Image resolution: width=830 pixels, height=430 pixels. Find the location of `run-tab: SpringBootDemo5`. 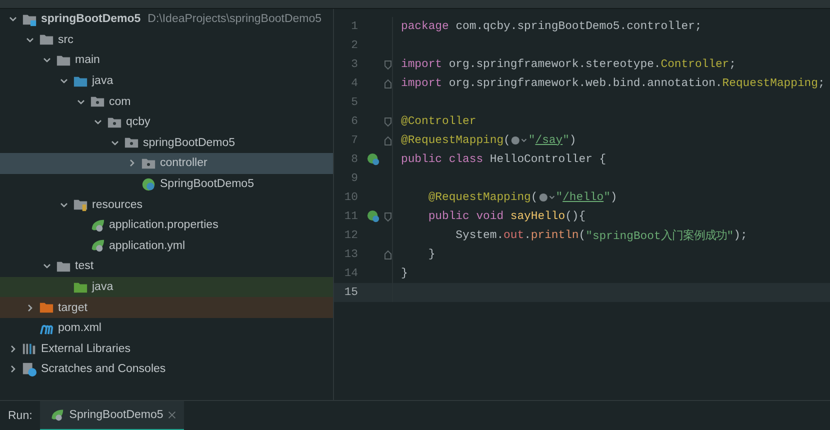

run-tab: SpringBootDemo5 is located at coordinates (112, 415).